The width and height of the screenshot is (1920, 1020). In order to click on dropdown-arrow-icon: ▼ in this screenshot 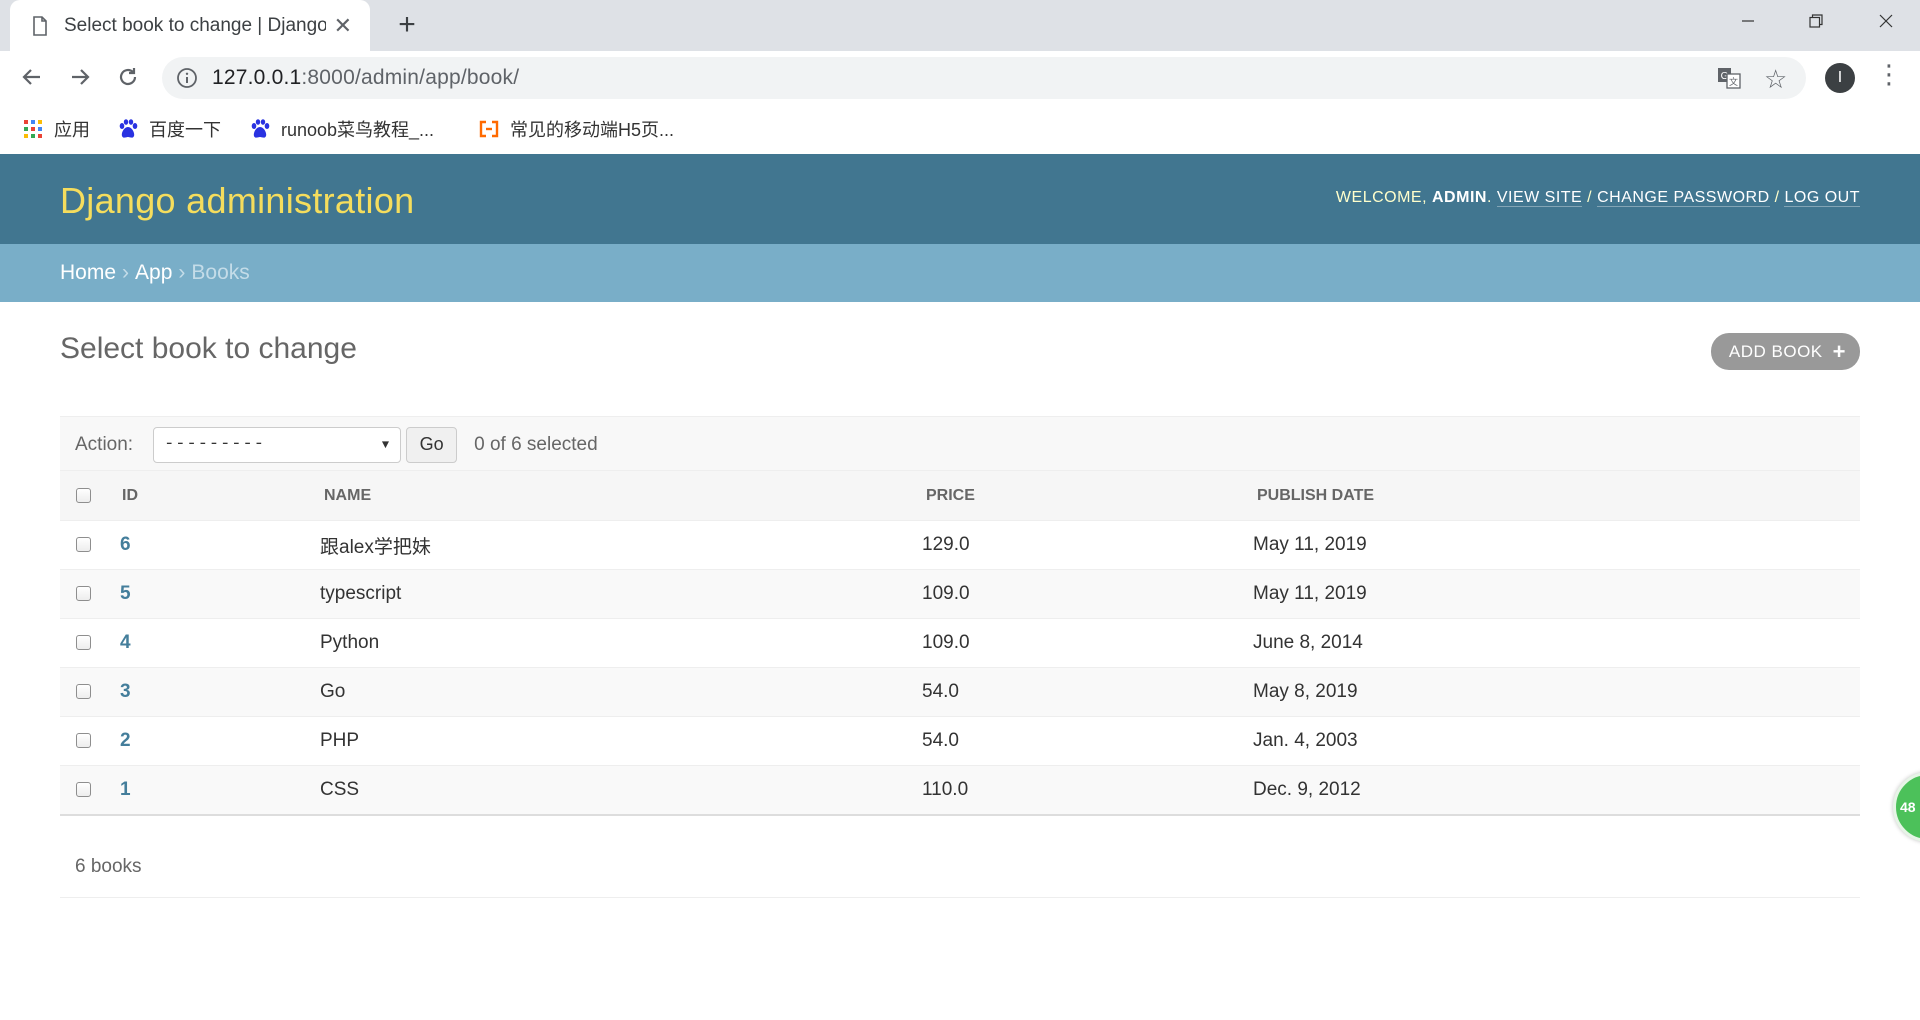, I will do `click(386, 444)`.